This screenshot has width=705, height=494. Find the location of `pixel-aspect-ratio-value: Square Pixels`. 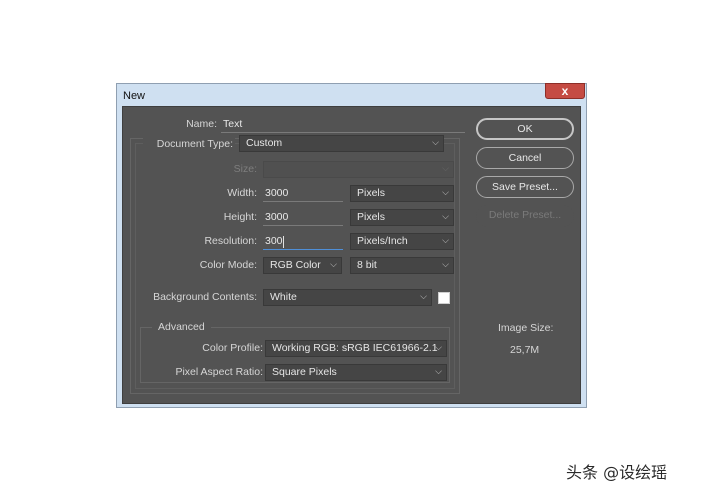

pixel-aspect-ratio-value: Square Pixels is located at coordinates (304, 372).